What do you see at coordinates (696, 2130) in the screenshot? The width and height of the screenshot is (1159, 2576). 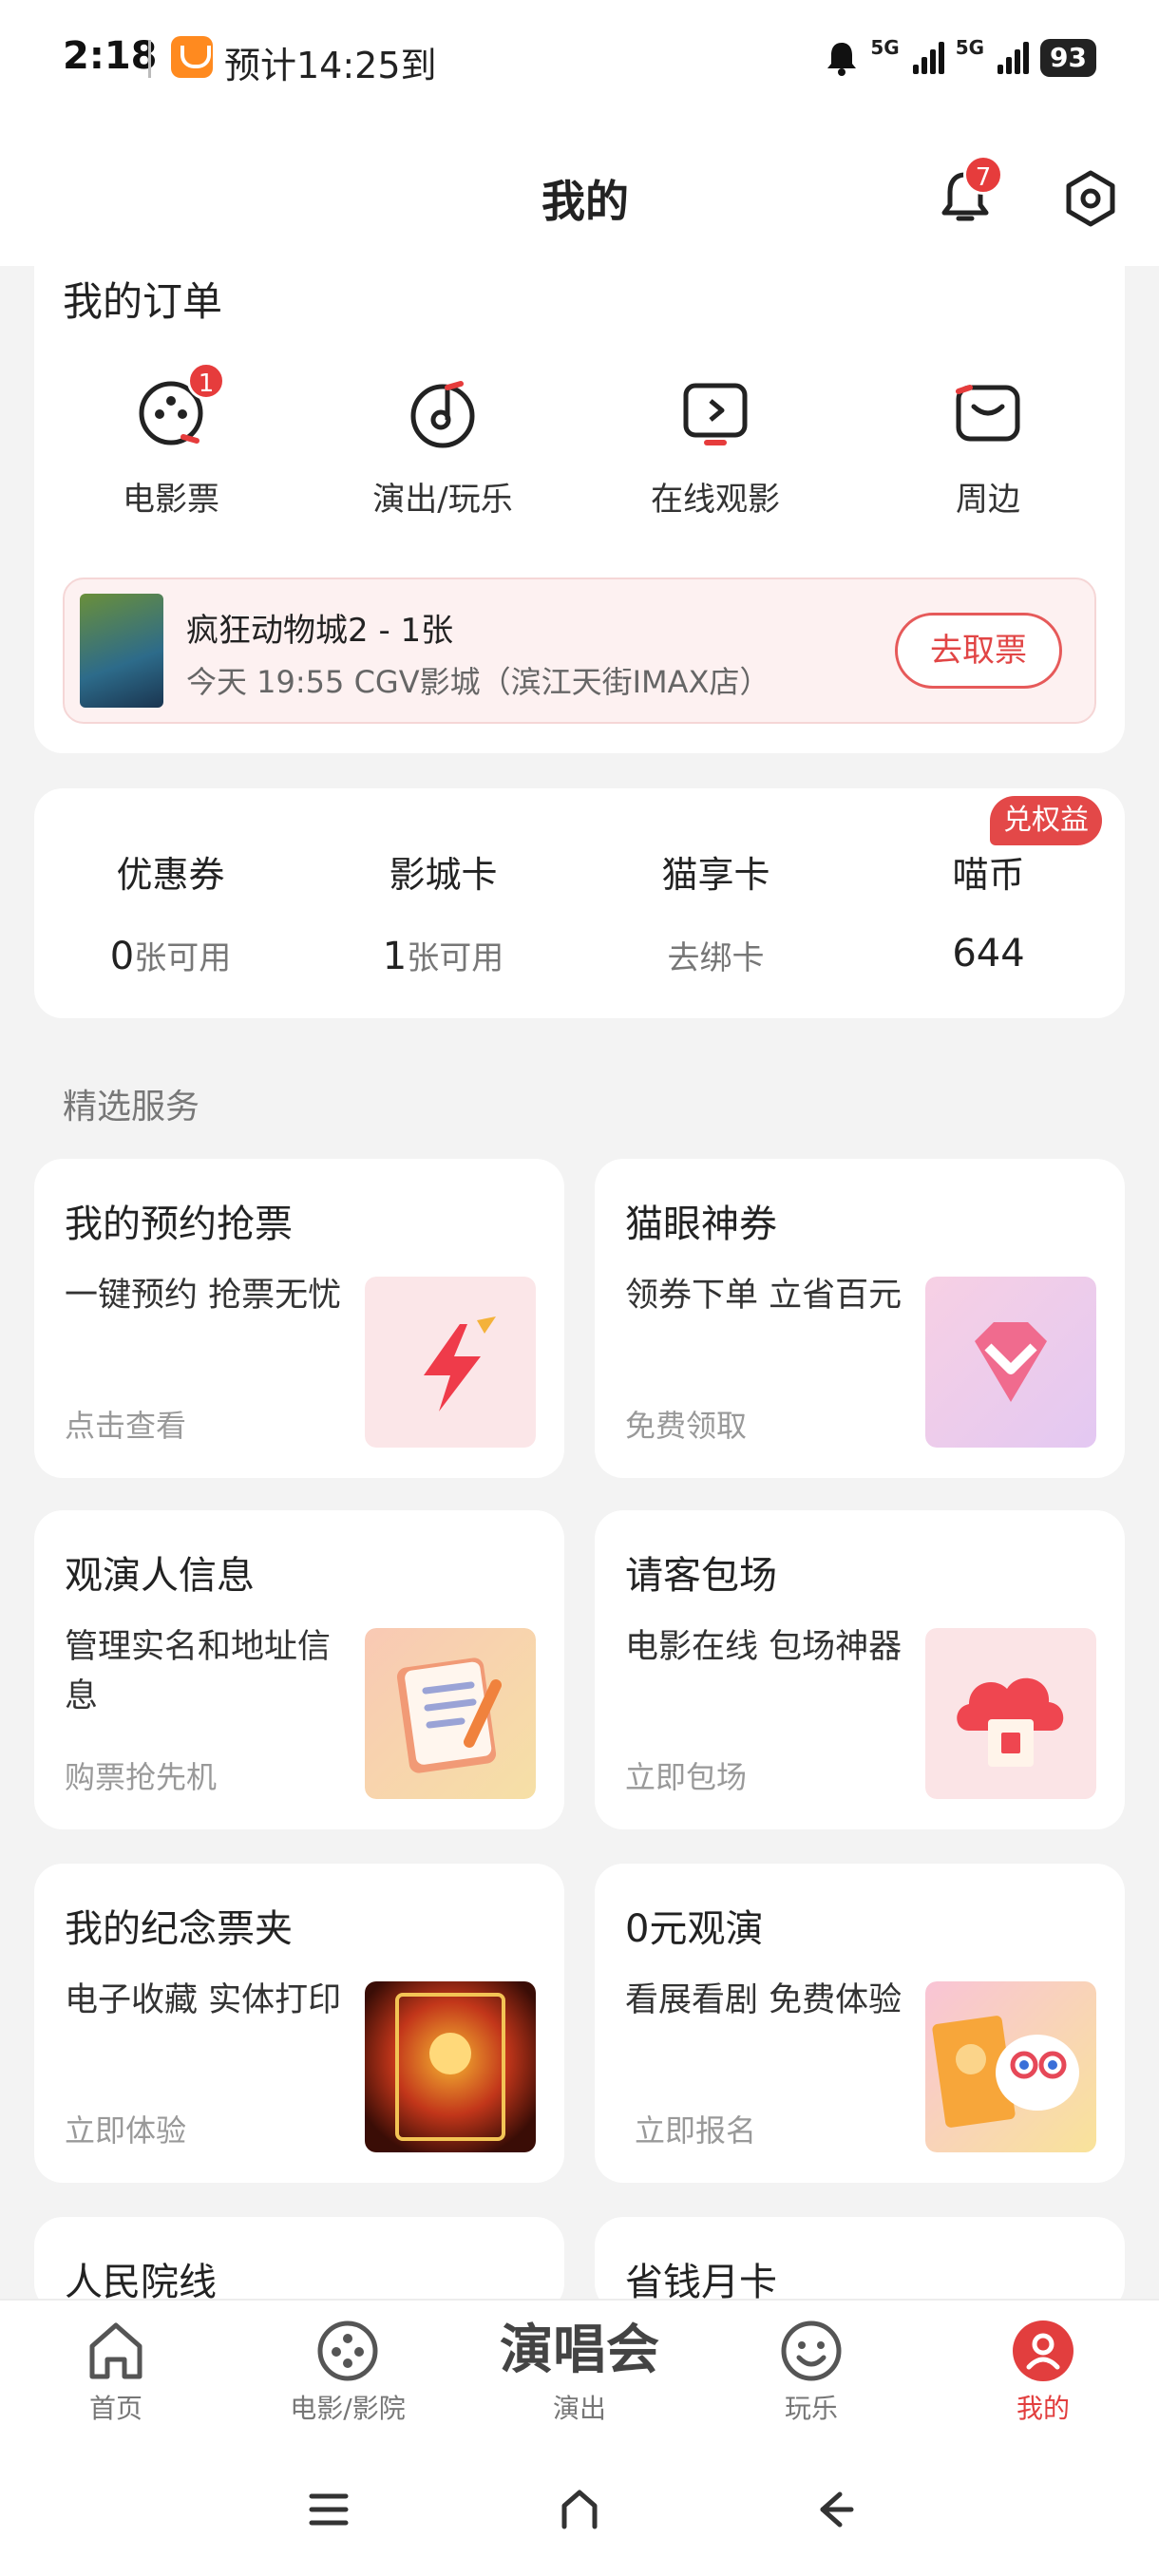 I see `service-cta: 立即报名` at bounding box center [696, 2130].